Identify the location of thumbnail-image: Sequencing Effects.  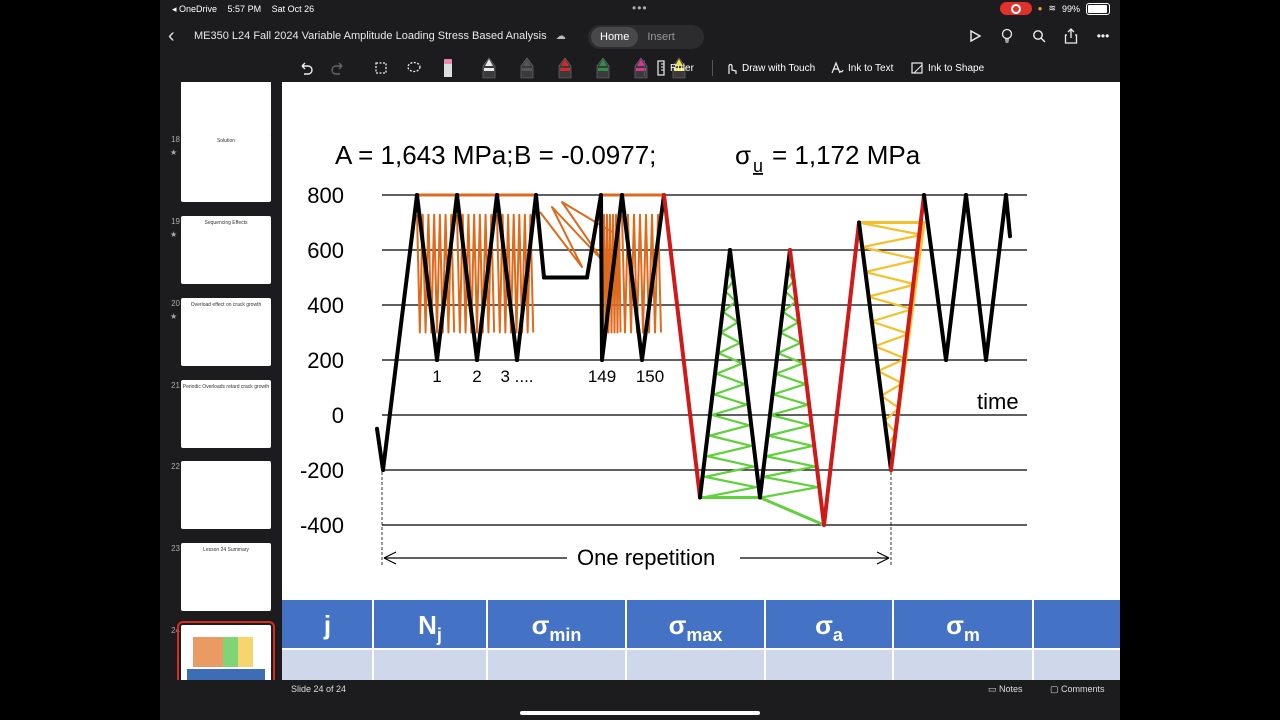
(226, 250).